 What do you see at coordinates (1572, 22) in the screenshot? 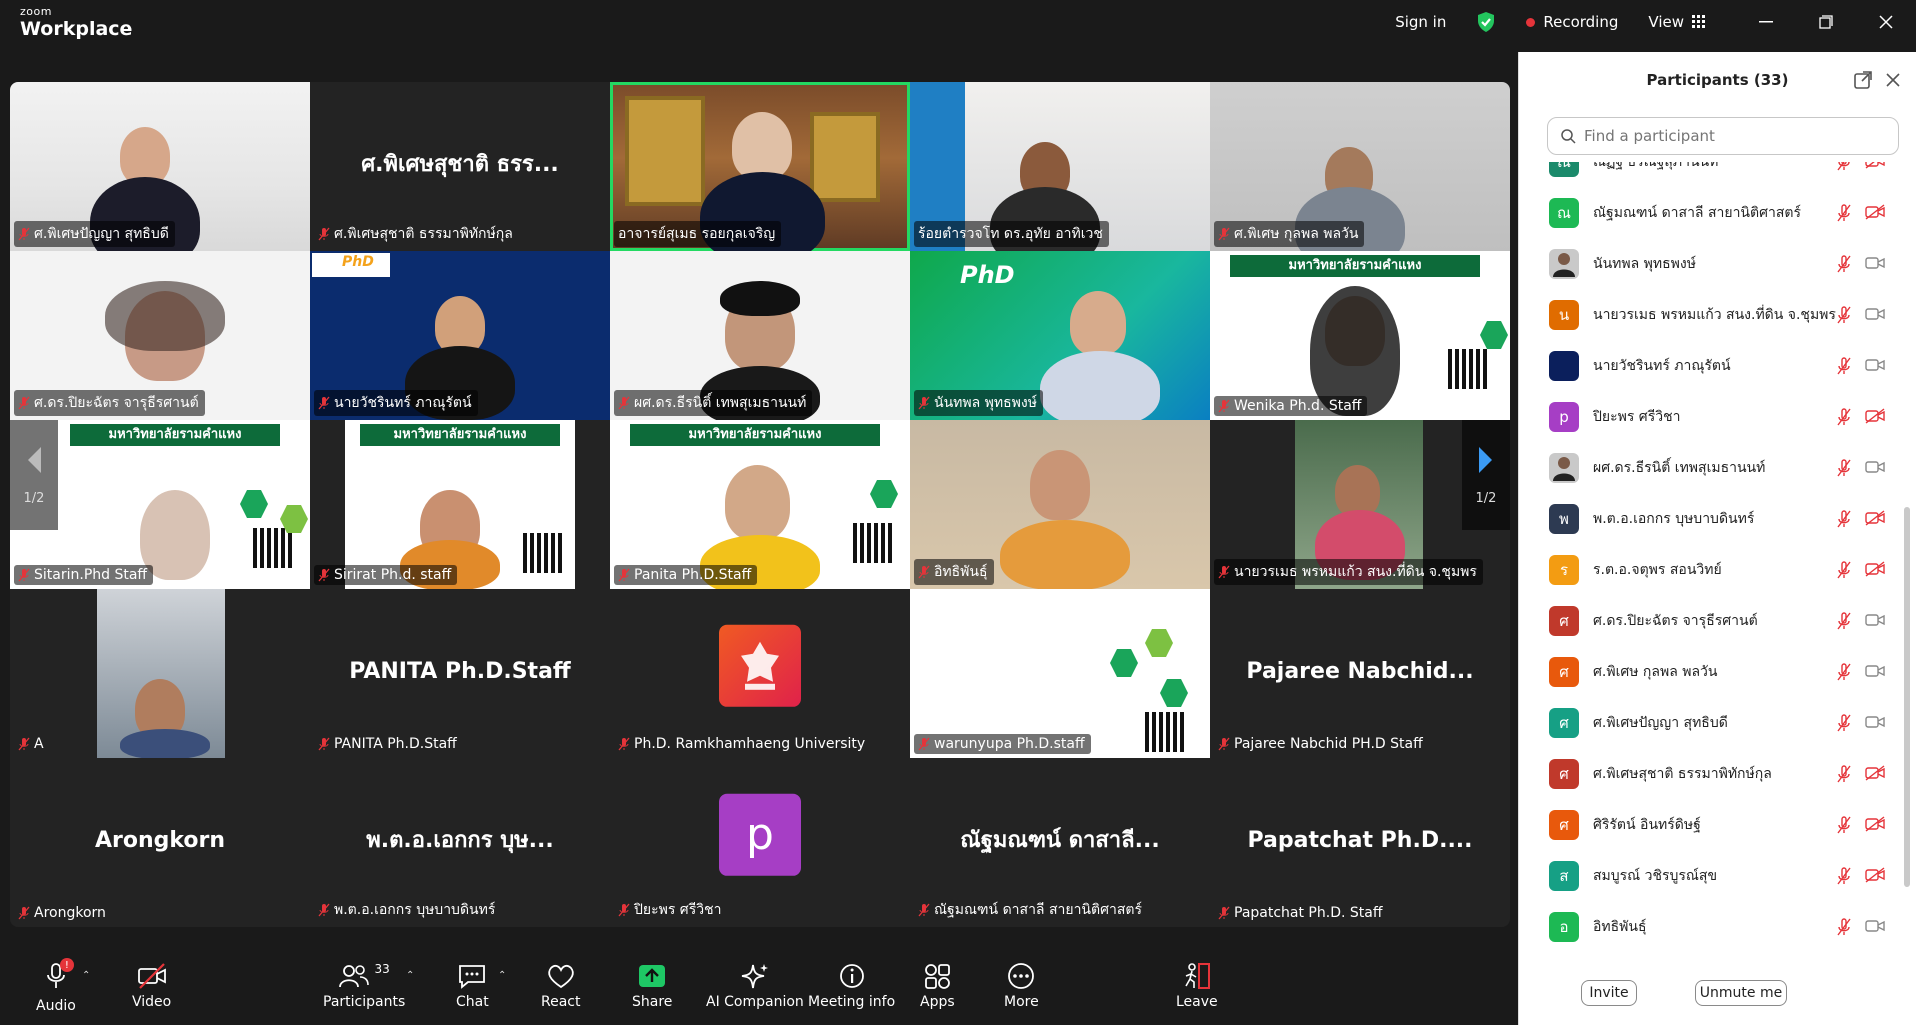
I see `recording-indicator: Recording` at bounding box center [1572, 22].